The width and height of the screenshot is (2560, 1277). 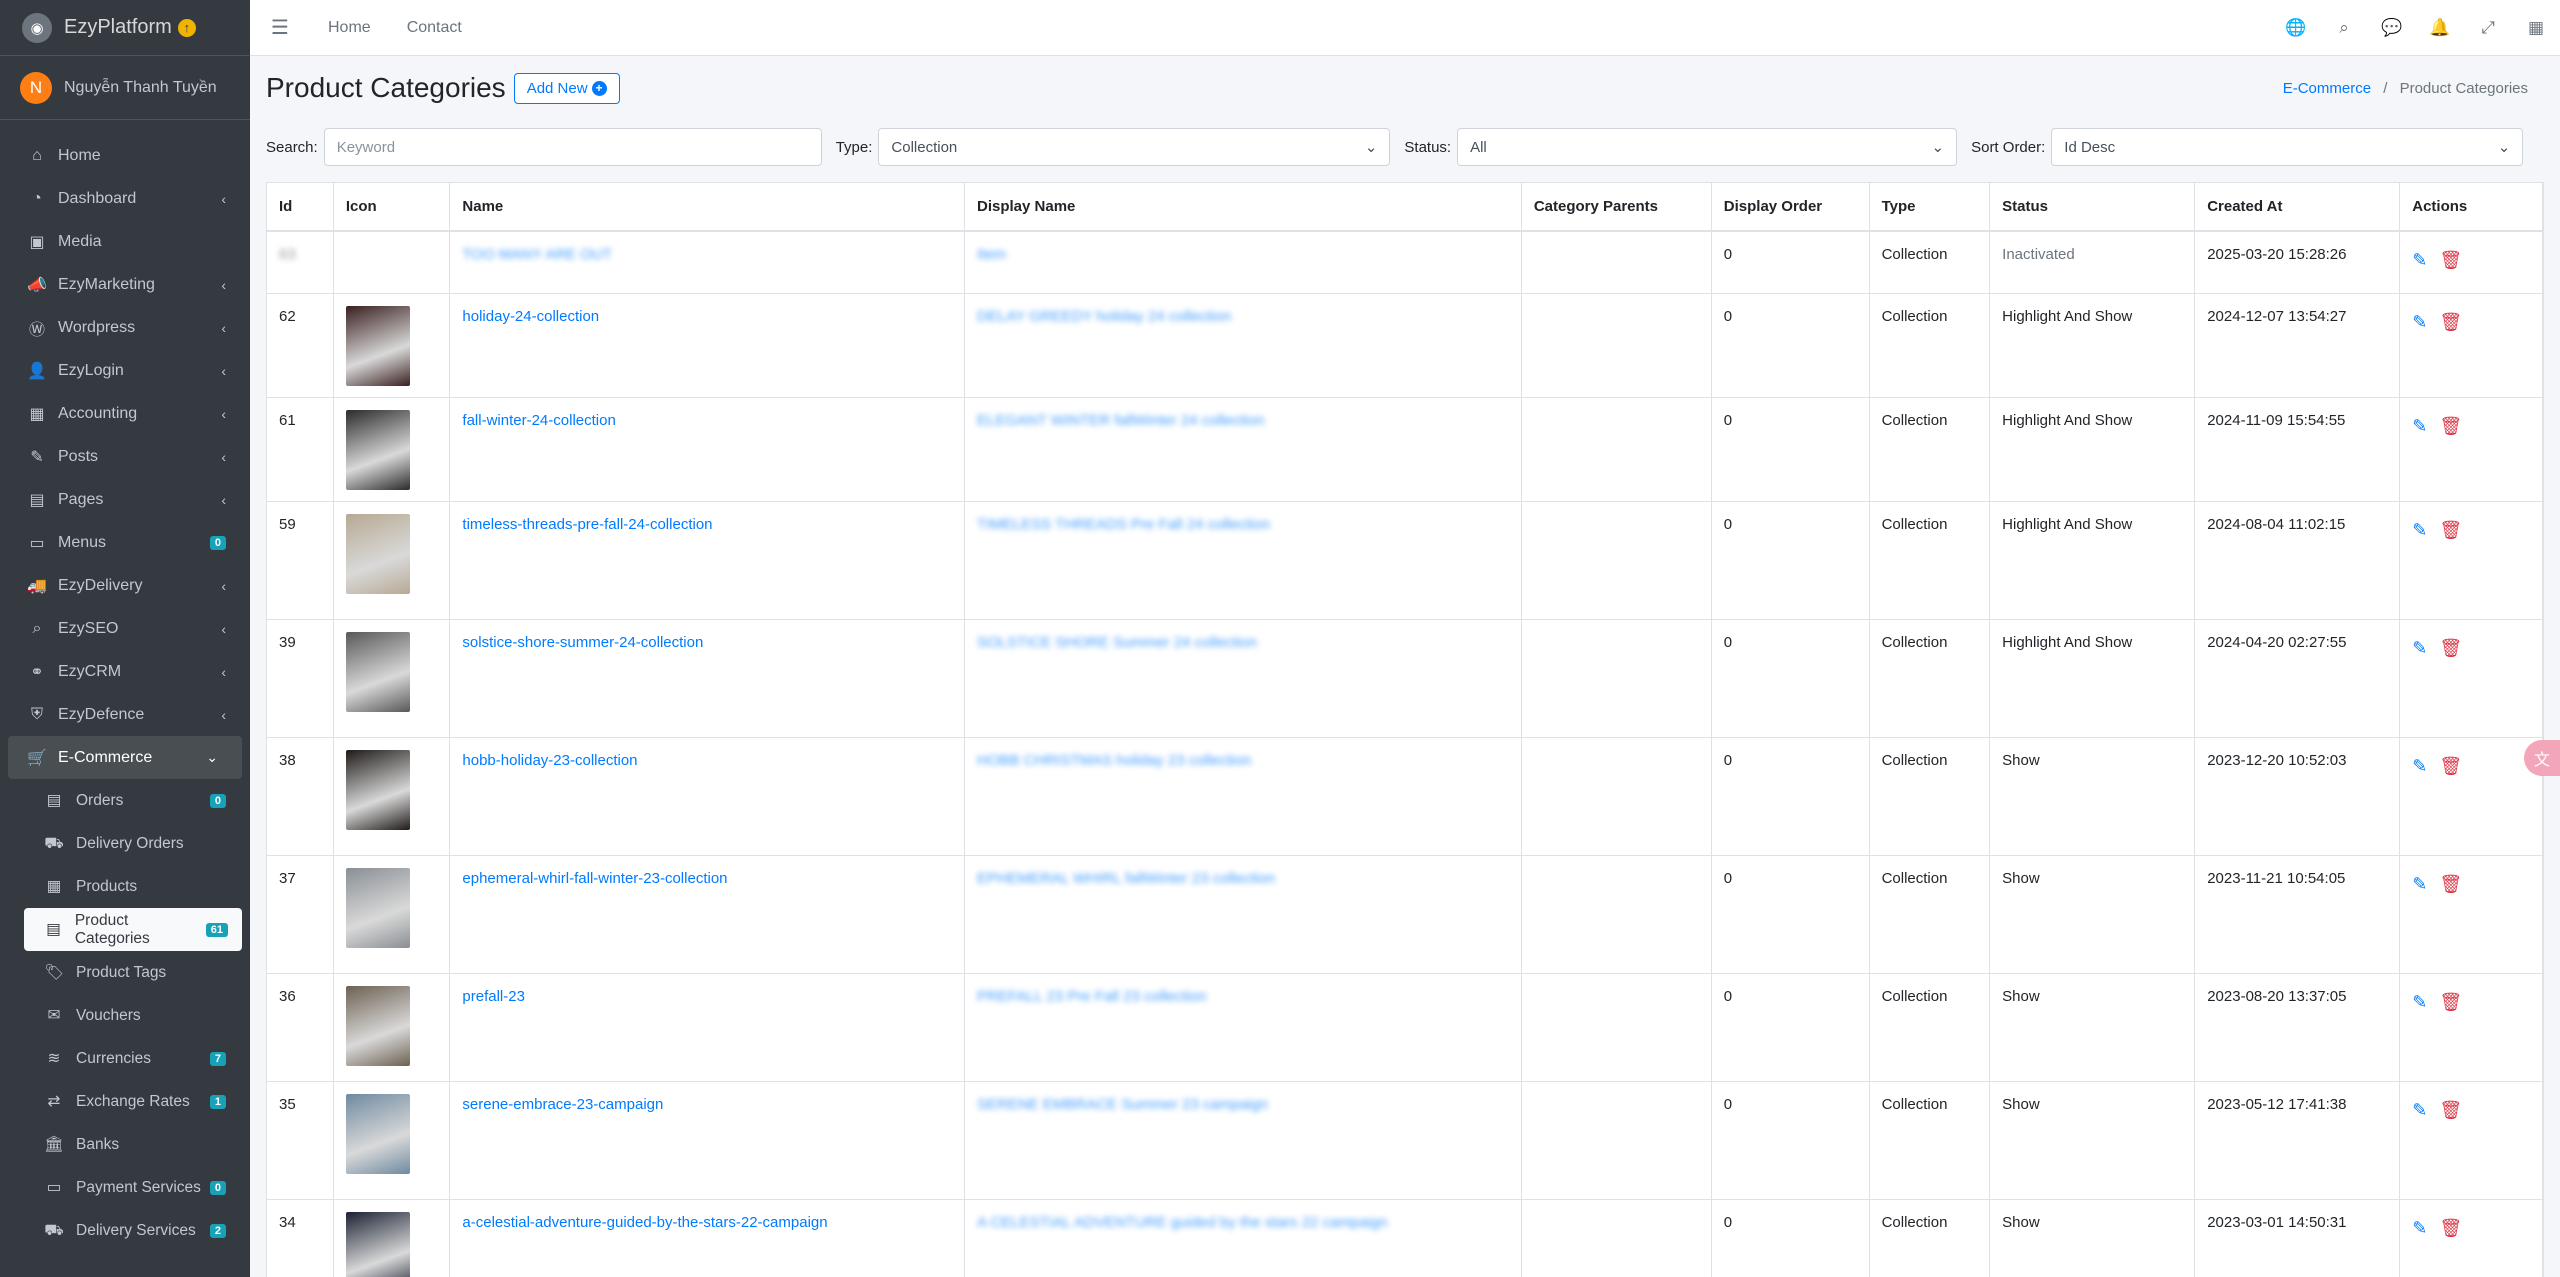 What do you see at coordinates (1707, 147) in the screenshot?
I see `status-select: All ⌄` at bounding box center [1707, 147].